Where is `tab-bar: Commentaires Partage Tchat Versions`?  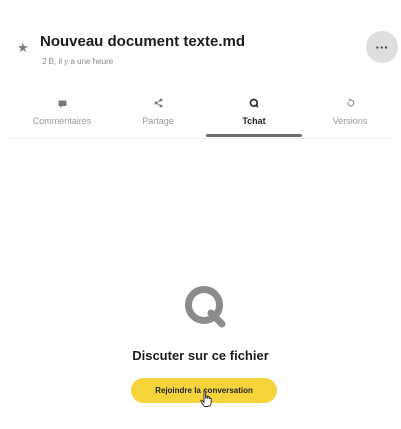
tab-bar: Commentaires Partage Tchat Versions is located at coordinates (200, 116).